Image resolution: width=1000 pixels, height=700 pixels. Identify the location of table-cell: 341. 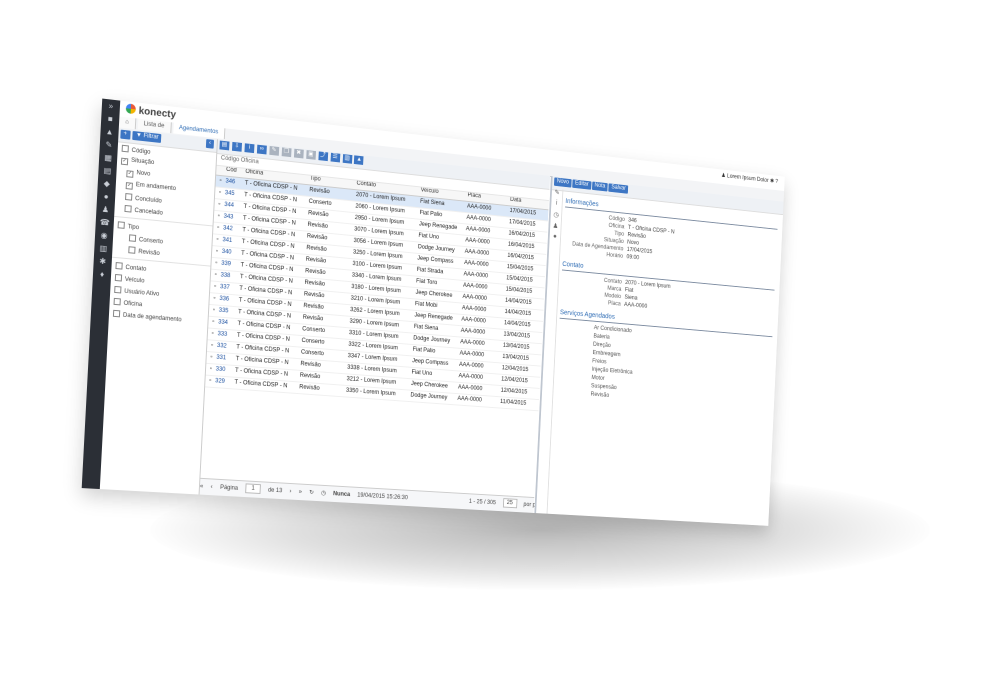
(227, 240).